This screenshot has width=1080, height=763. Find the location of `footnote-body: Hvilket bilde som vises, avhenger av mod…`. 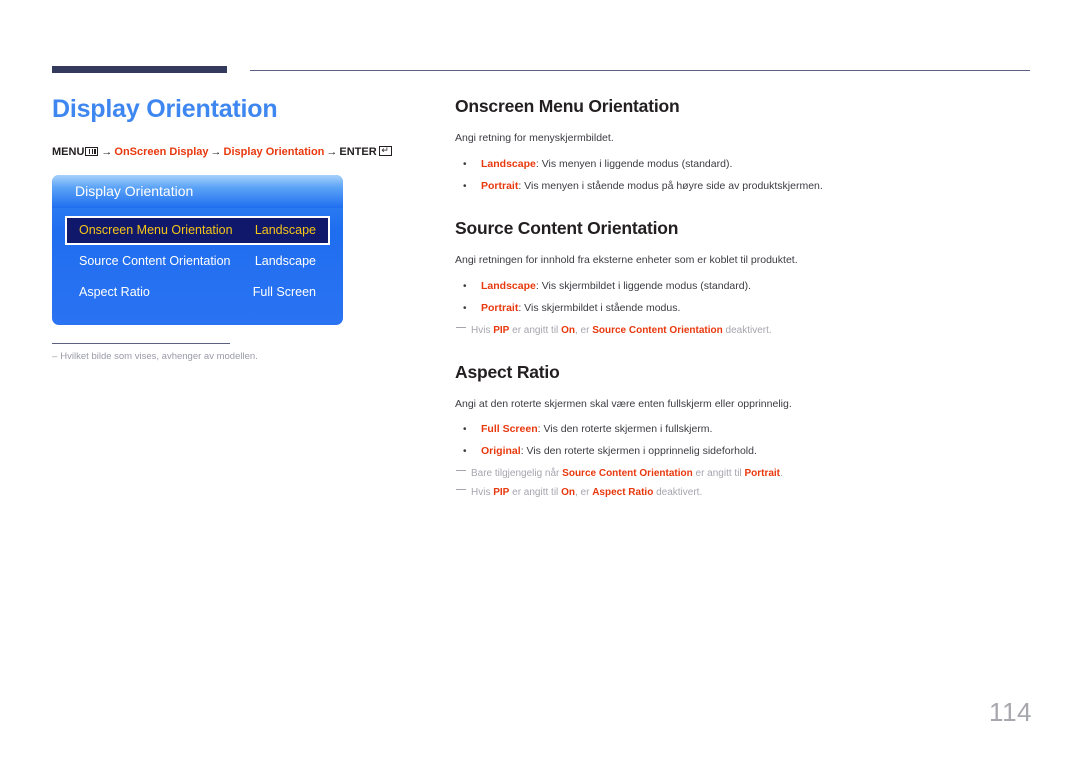

footnote-body: Hvilket bilde som vises, avhenger av mod… is located at coordinates (159, 356).